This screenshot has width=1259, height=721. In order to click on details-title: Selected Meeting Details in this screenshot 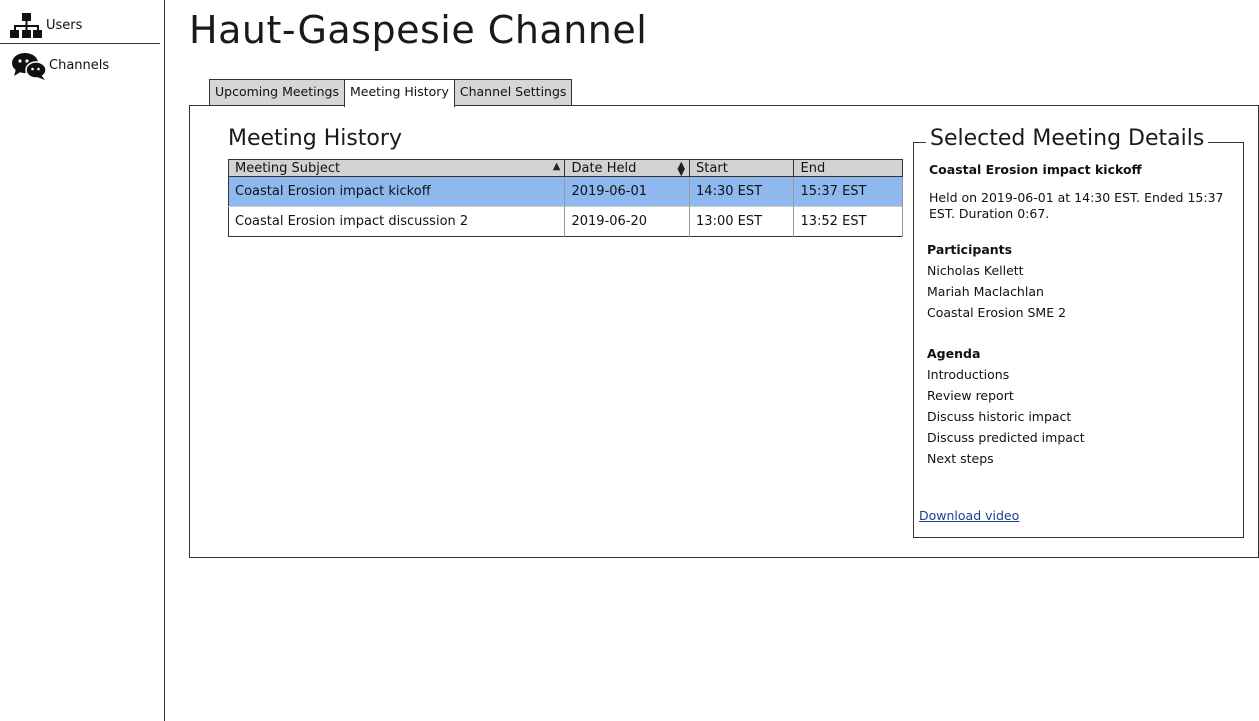, I will do `click(1067, 138)`.